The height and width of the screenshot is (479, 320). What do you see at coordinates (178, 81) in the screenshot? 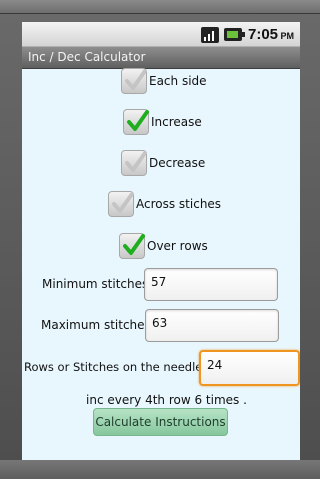
I see `checkbox-label: Each side` at bounding box center [178, 81].